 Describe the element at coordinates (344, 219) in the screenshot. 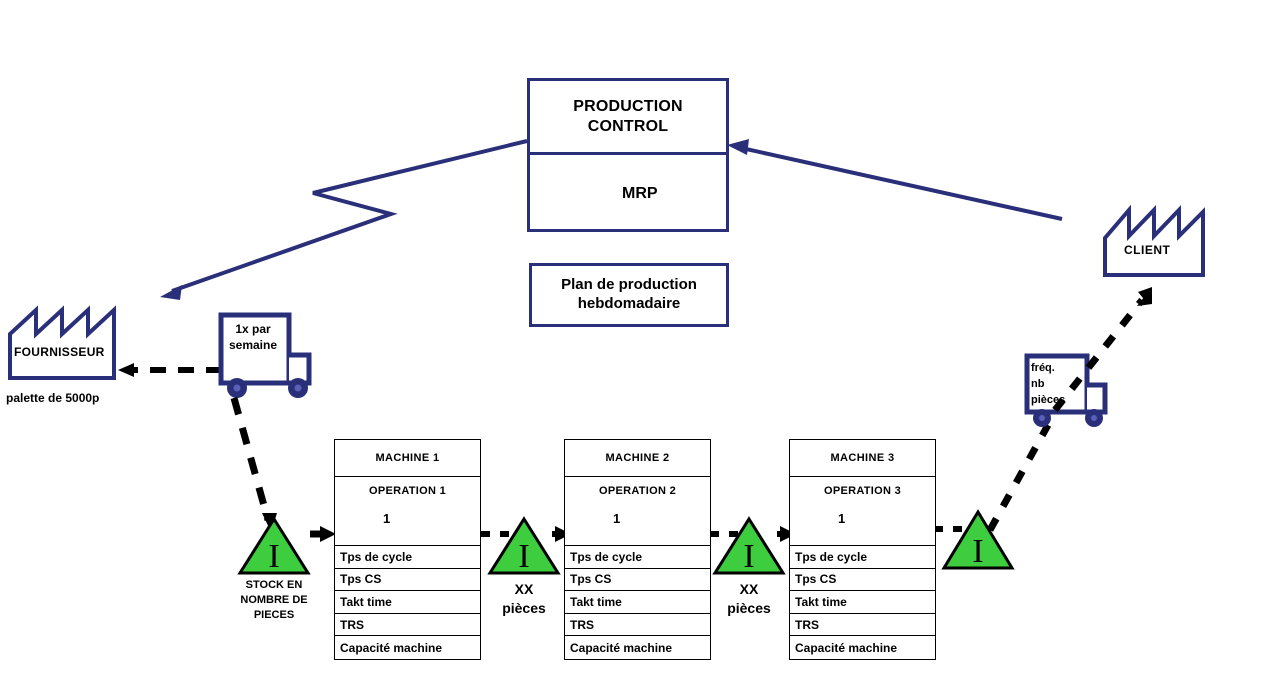

I see `info-flow-to-supplier-arrow` at that location.